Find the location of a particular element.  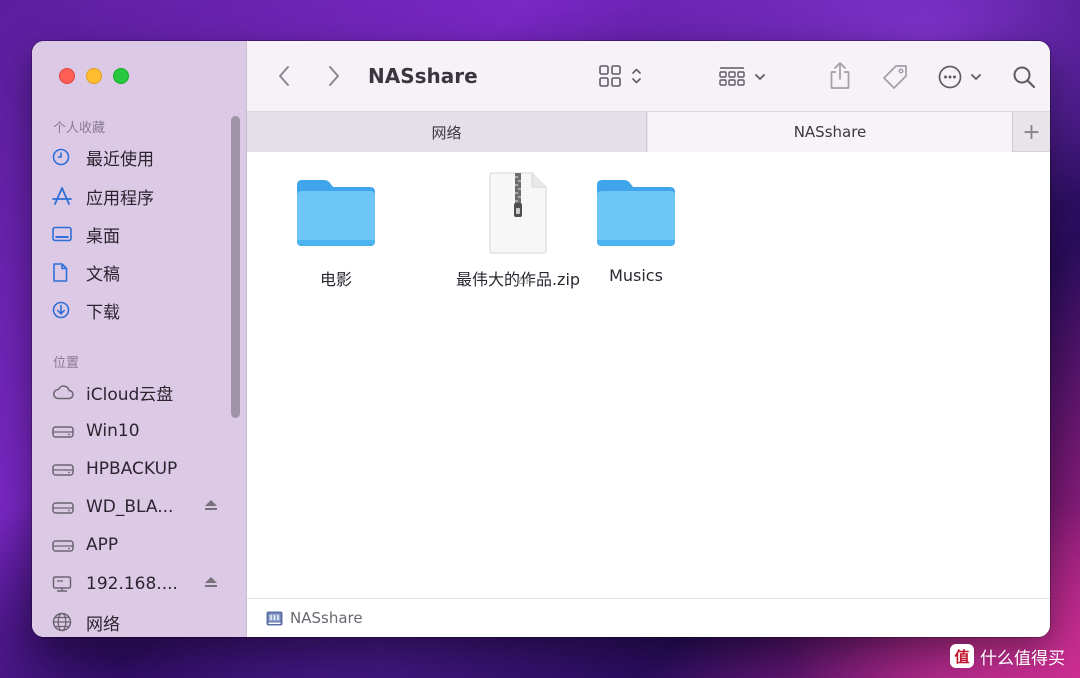

back-button is located at coordinates (284, 76).